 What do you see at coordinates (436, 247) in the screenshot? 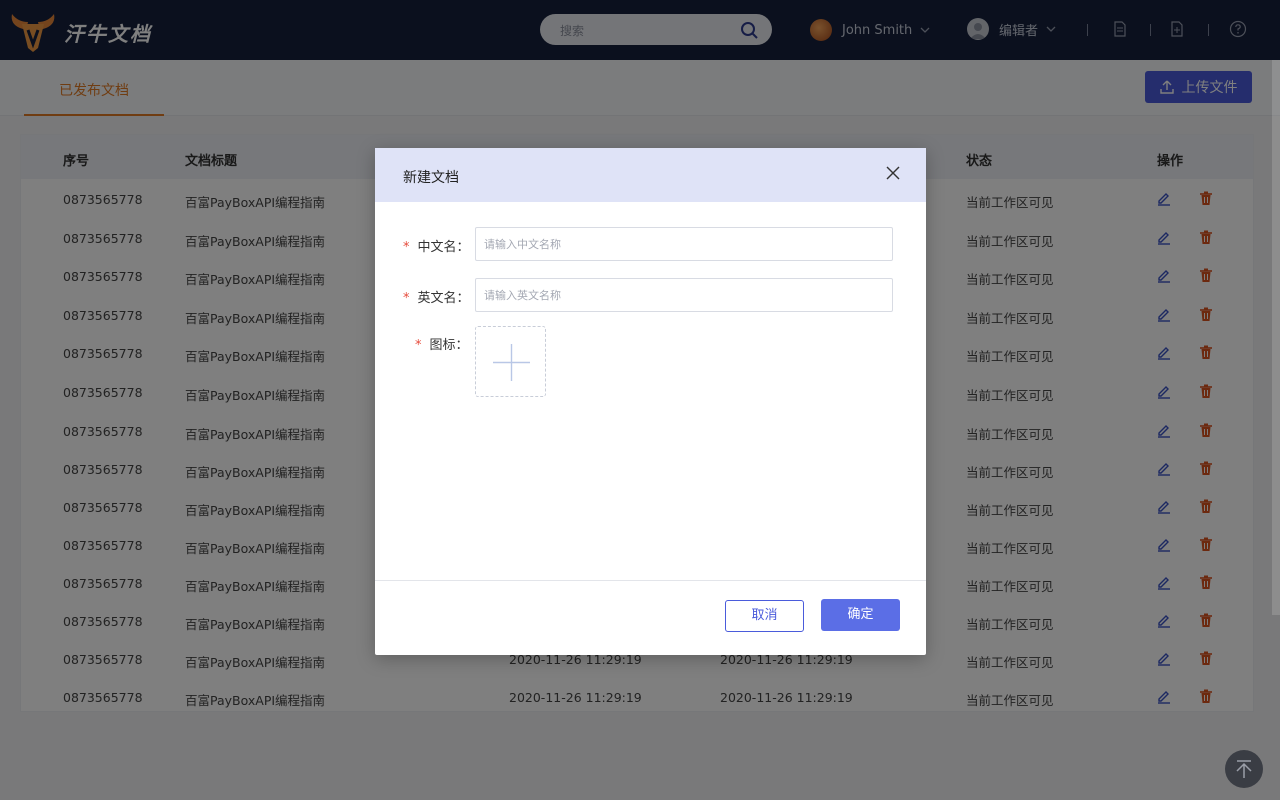
I see `chinese-name-label: * 中文名：` at bounding box center [436, 247].